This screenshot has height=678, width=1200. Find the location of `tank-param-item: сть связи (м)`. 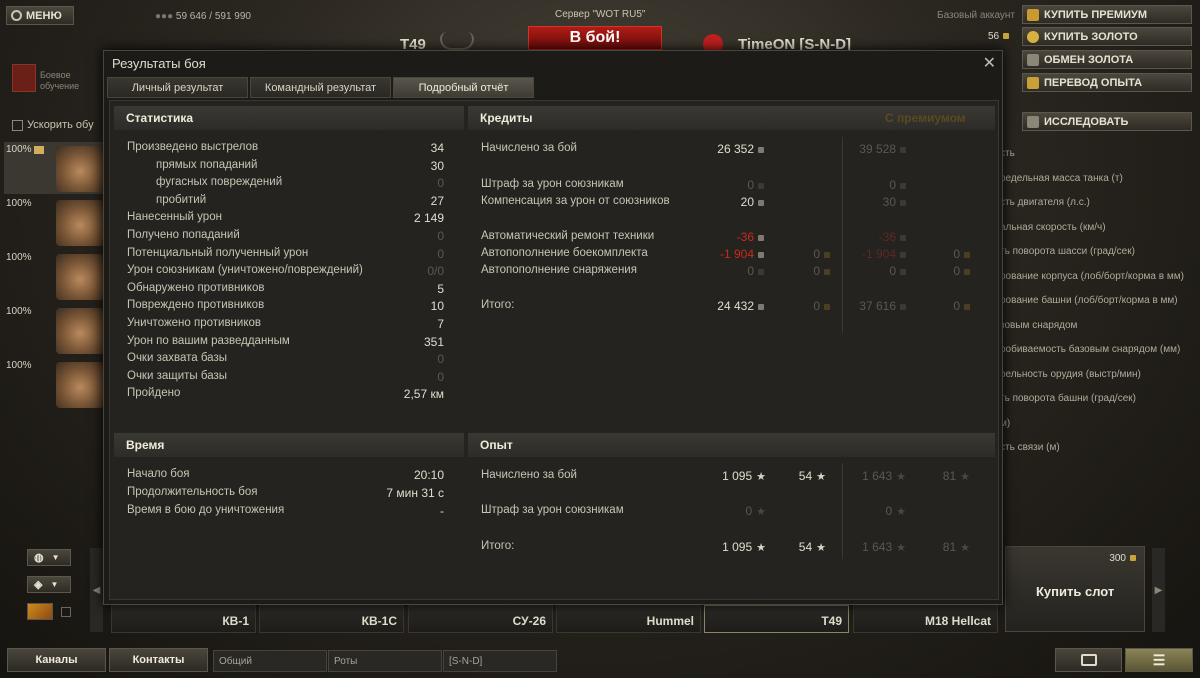

tank-param-item: сть связи (м) is located at coordinates (1030, 447).